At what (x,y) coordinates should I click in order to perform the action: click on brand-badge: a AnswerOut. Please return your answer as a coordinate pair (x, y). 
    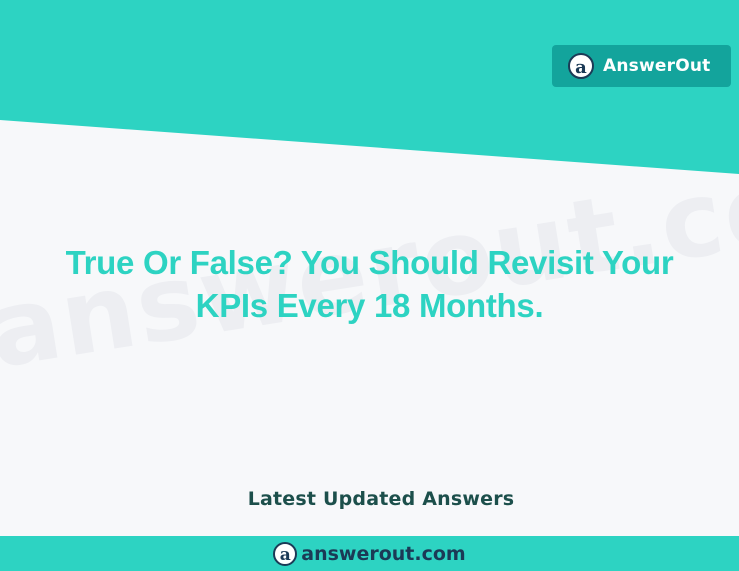
    Looking at the image, I should click on (641, 66).